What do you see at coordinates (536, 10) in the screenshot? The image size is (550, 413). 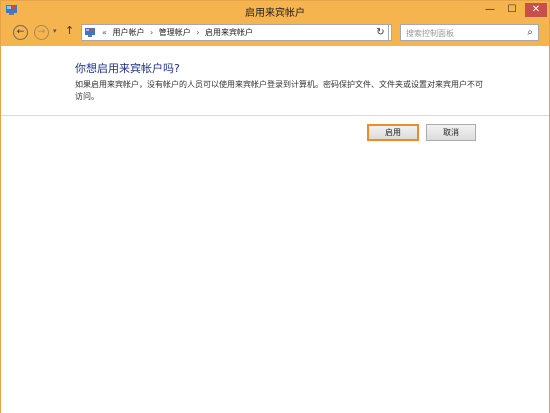 I see `close-button: ✕` at bounding box center [536, 10].